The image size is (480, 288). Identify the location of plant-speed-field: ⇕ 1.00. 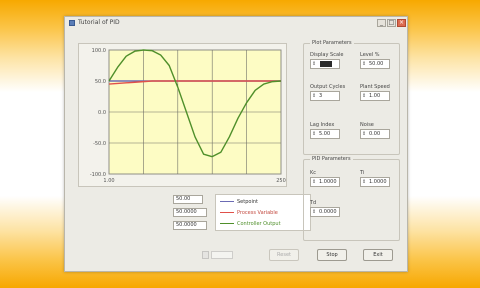
(375, 96).